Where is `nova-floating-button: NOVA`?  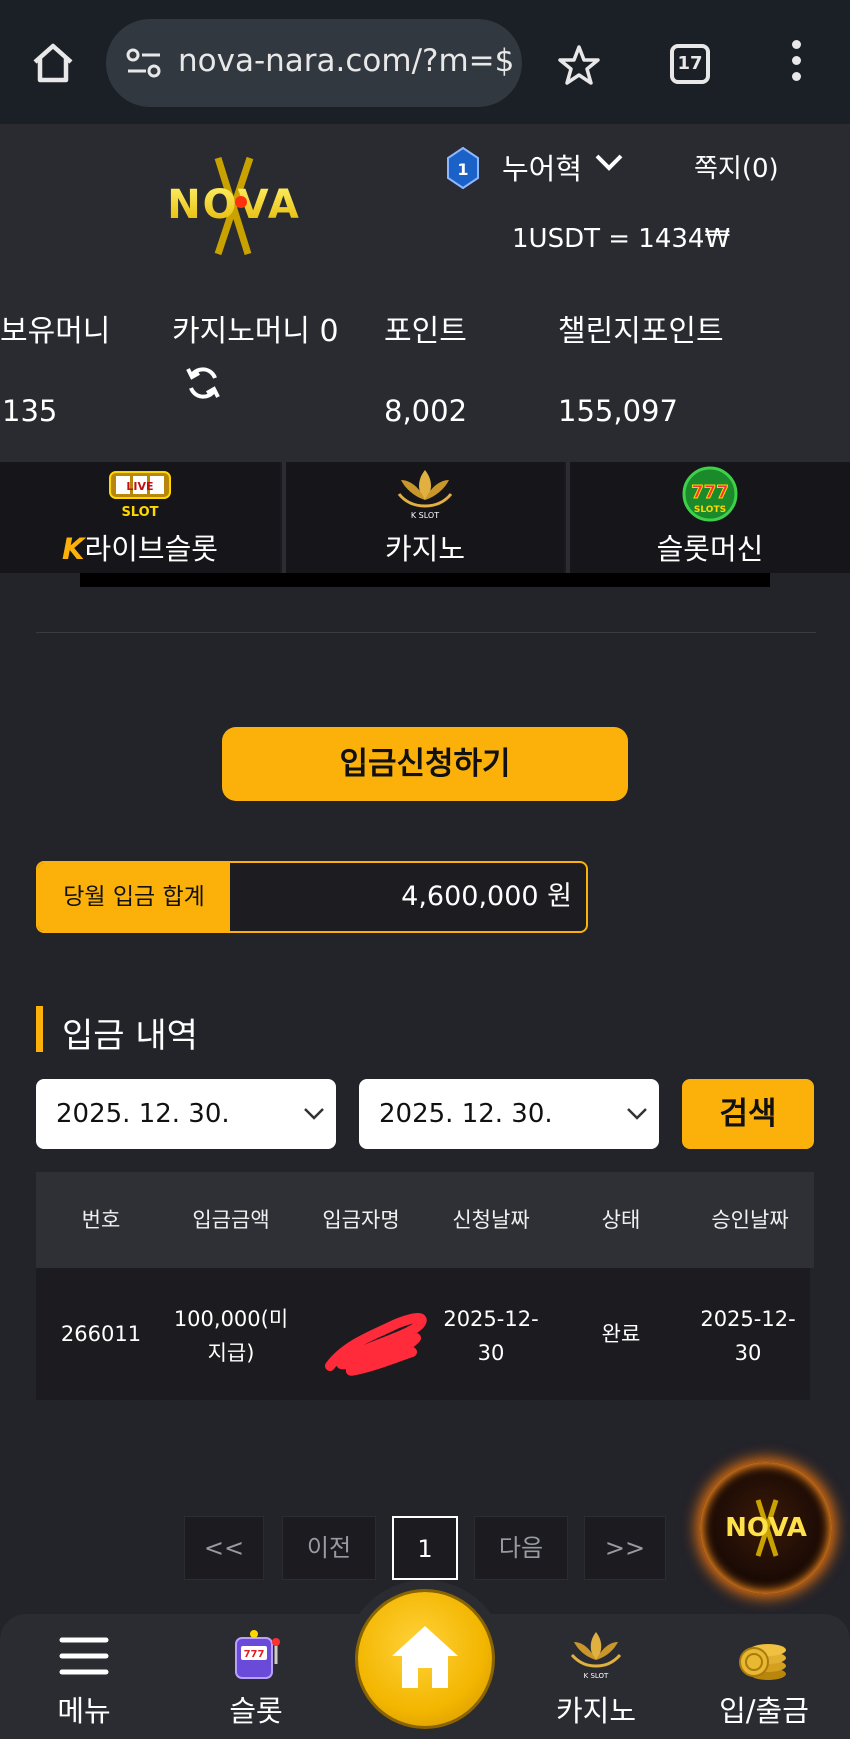
nova-floating-button: NOVA is located at coordinates (766, 1528).